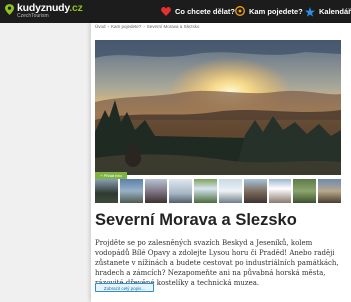 The width and height of the screenshot is (351, 302). Describe the element at coordinates (310, 11) in the screenshot. I see `star-icon` at that location.